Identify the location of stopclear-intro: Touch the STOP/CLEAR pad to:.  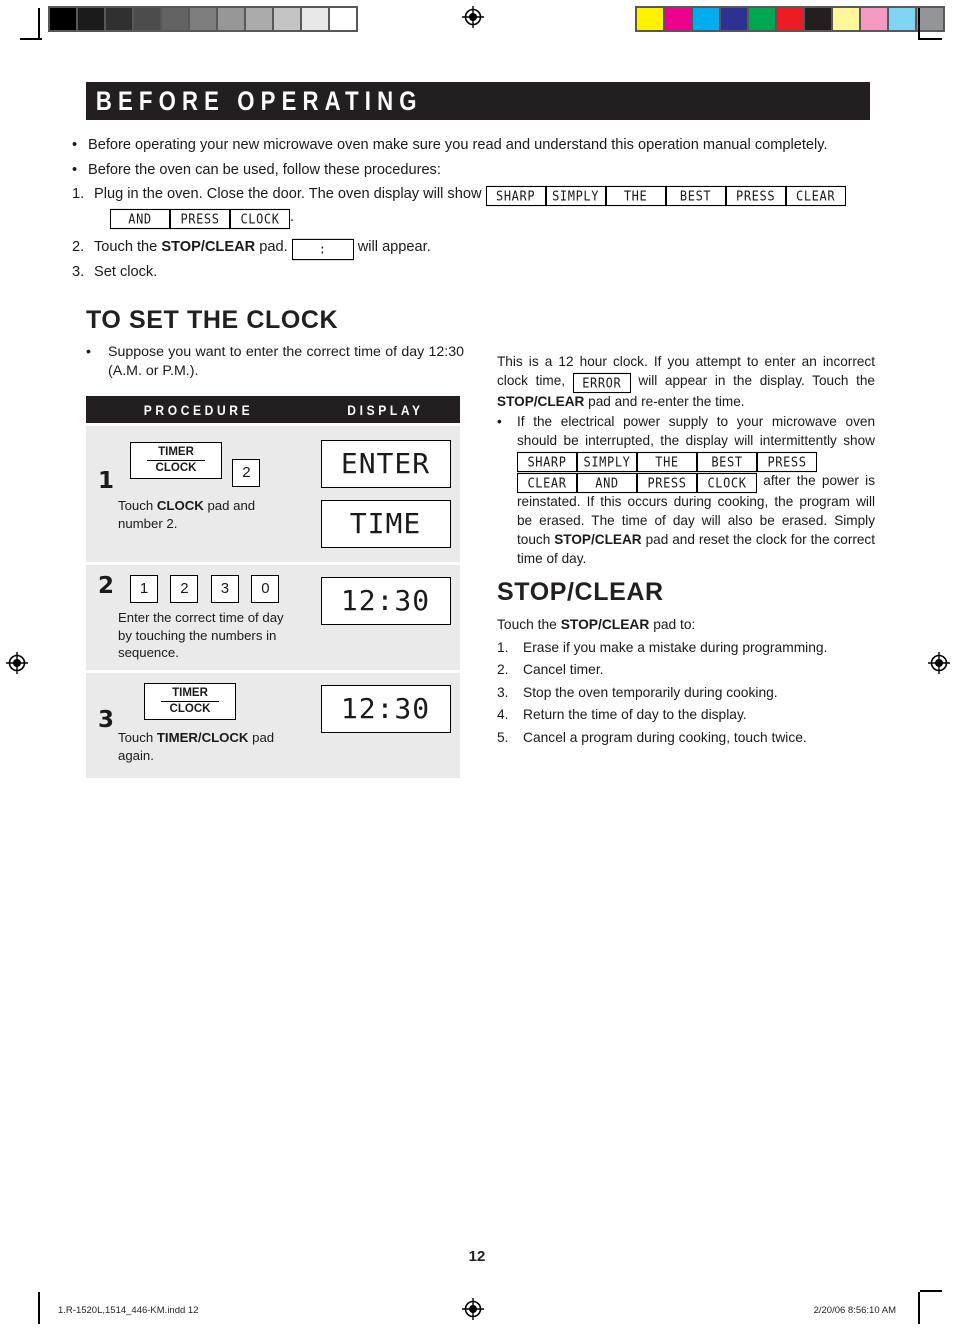
(596, 624).